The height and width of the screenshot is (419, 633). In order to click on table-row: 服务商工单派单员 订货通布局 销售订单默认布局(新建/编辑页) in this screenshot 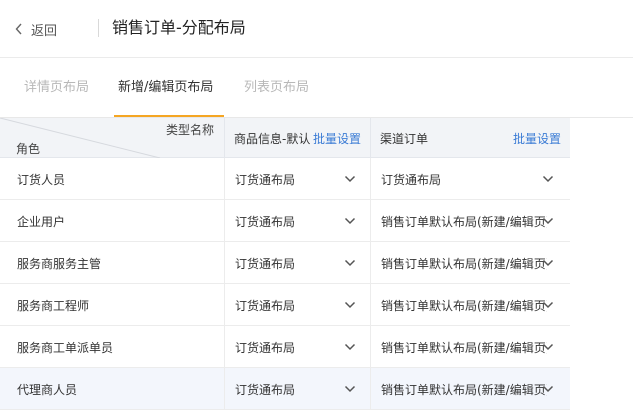, I will do `click(285, 347)`.